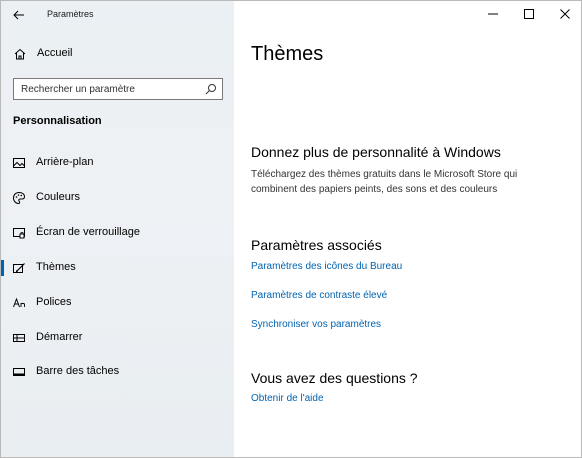 This screenshot has height=458, width=582. I want to click on desktop-icons-settings-link: Paramètres des icônes du Bureau, so click(326, 266).